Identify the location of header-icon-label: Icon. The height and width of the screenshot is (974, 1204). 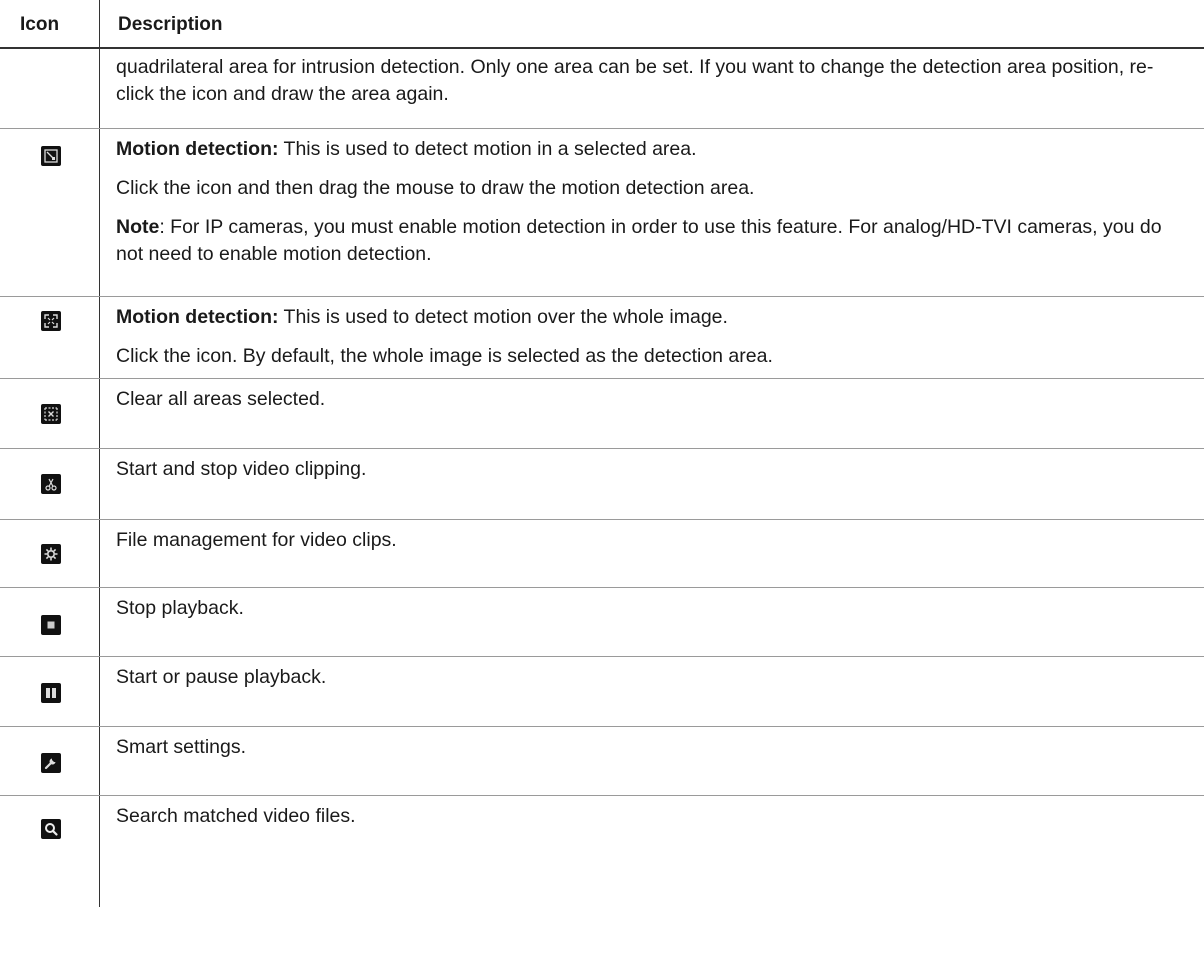
(40, 24).